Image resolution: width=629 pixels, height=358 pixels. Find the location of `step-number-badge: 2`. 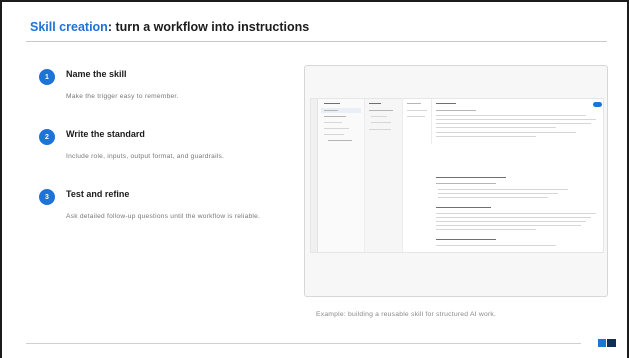

step-number-badge: 2 is located at coordinates (47, 137).